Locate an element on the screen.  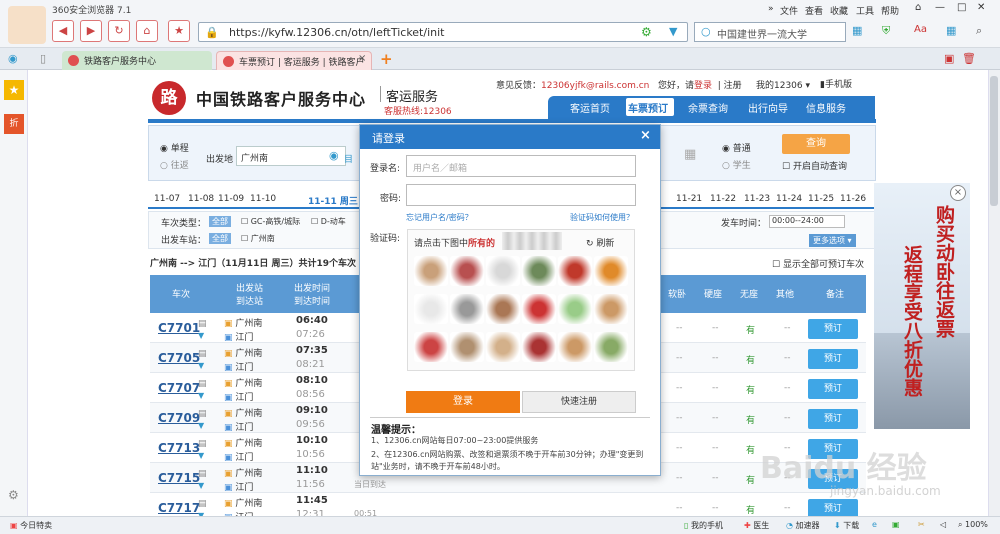
menu-favorites: 收藏 is located at coordinates (839, 10).